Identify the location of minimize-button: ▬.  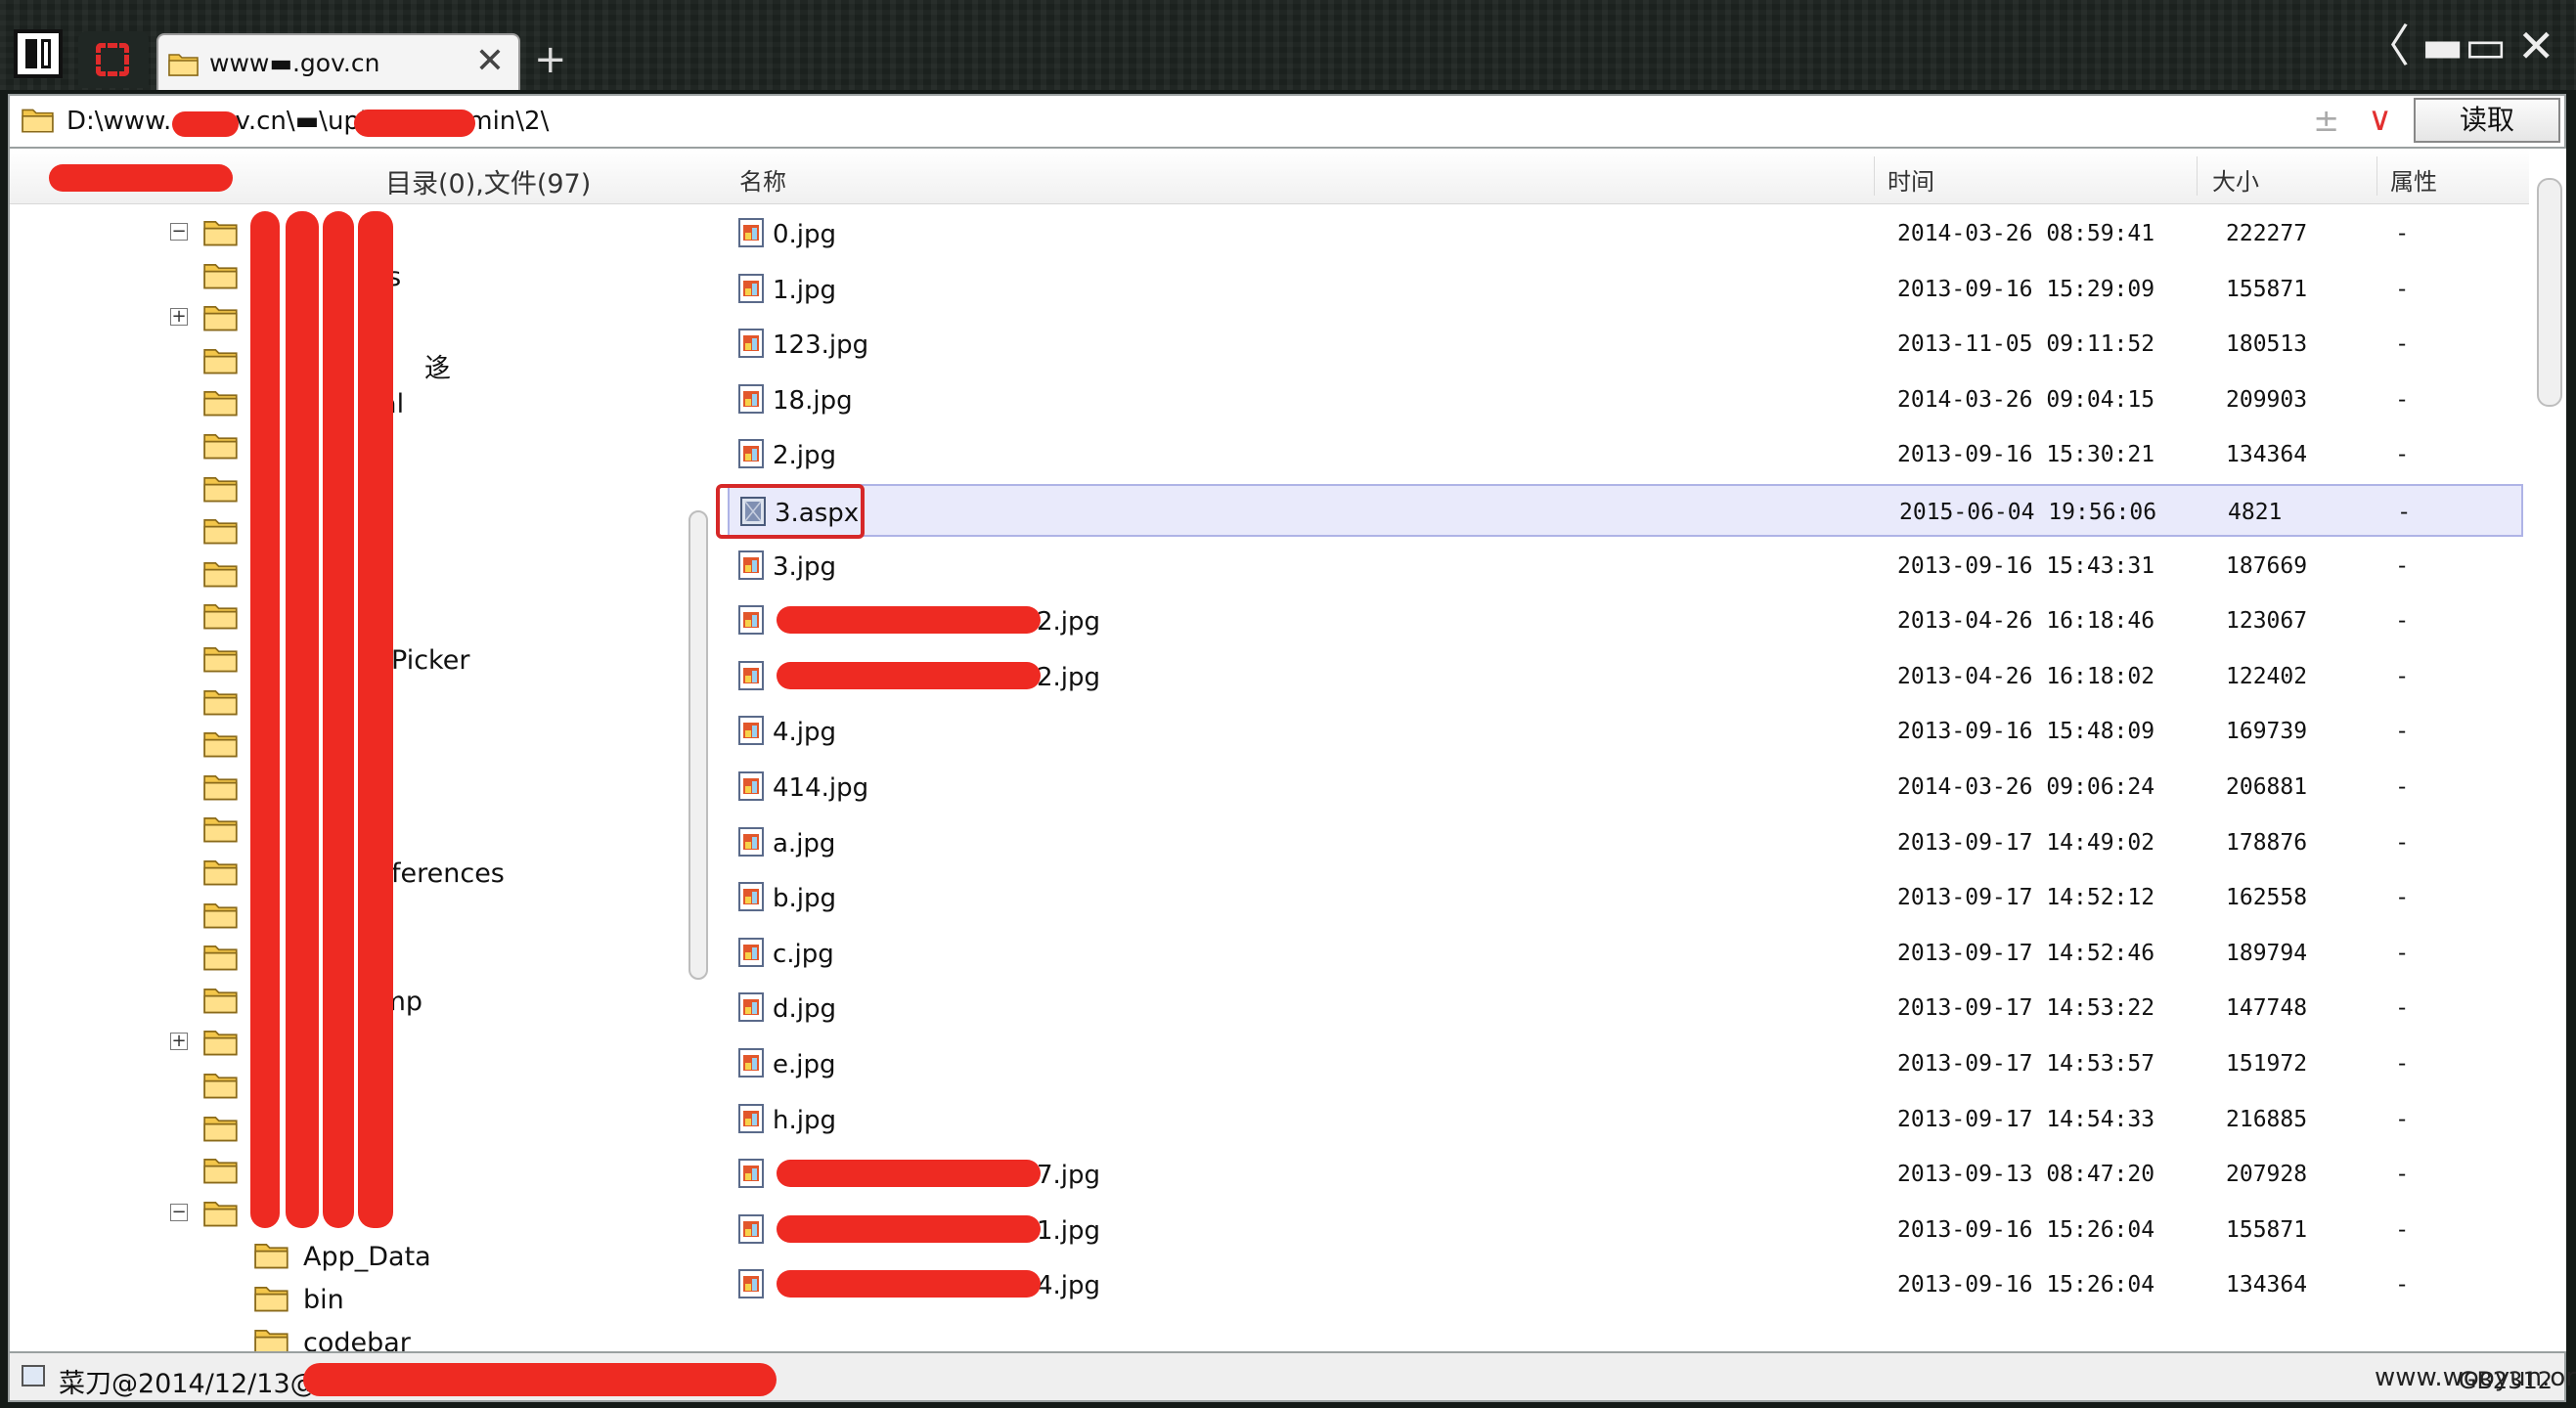
(2442, 45).